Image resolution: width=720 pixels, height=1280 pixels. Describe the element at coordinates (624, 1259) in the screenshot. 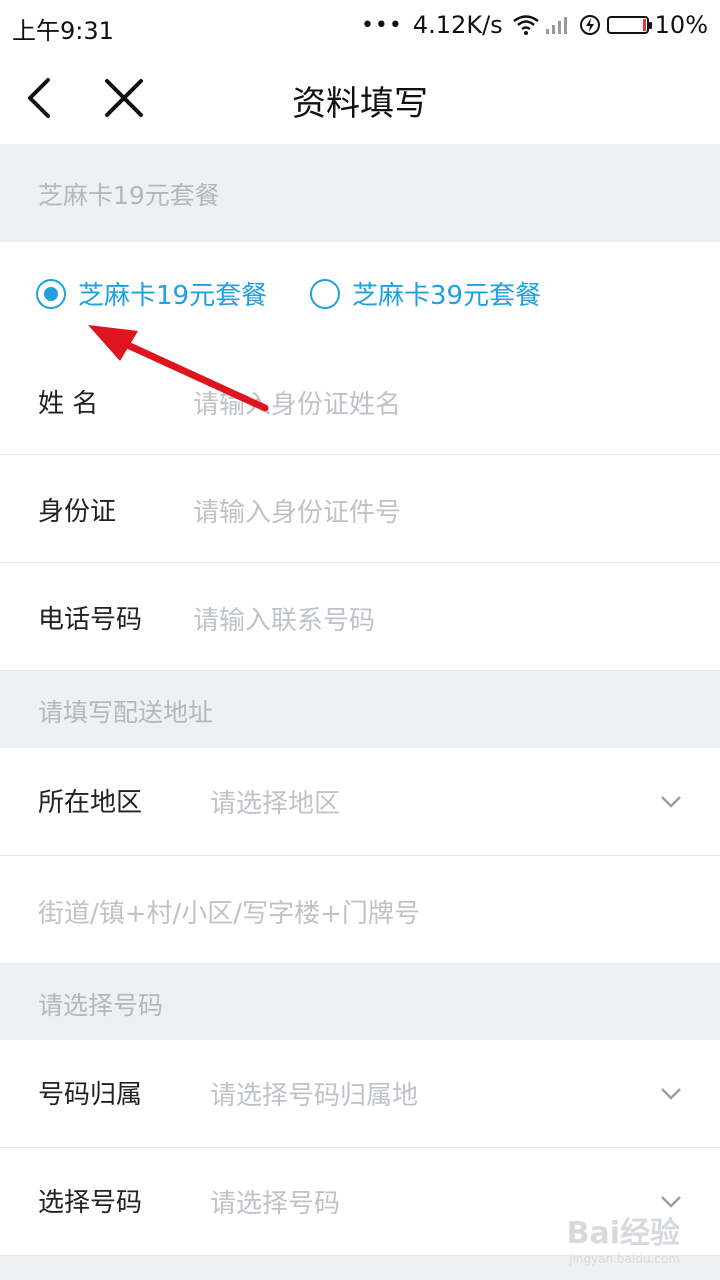

I see `watermark-url: jingyan.baidu.com` at that location.